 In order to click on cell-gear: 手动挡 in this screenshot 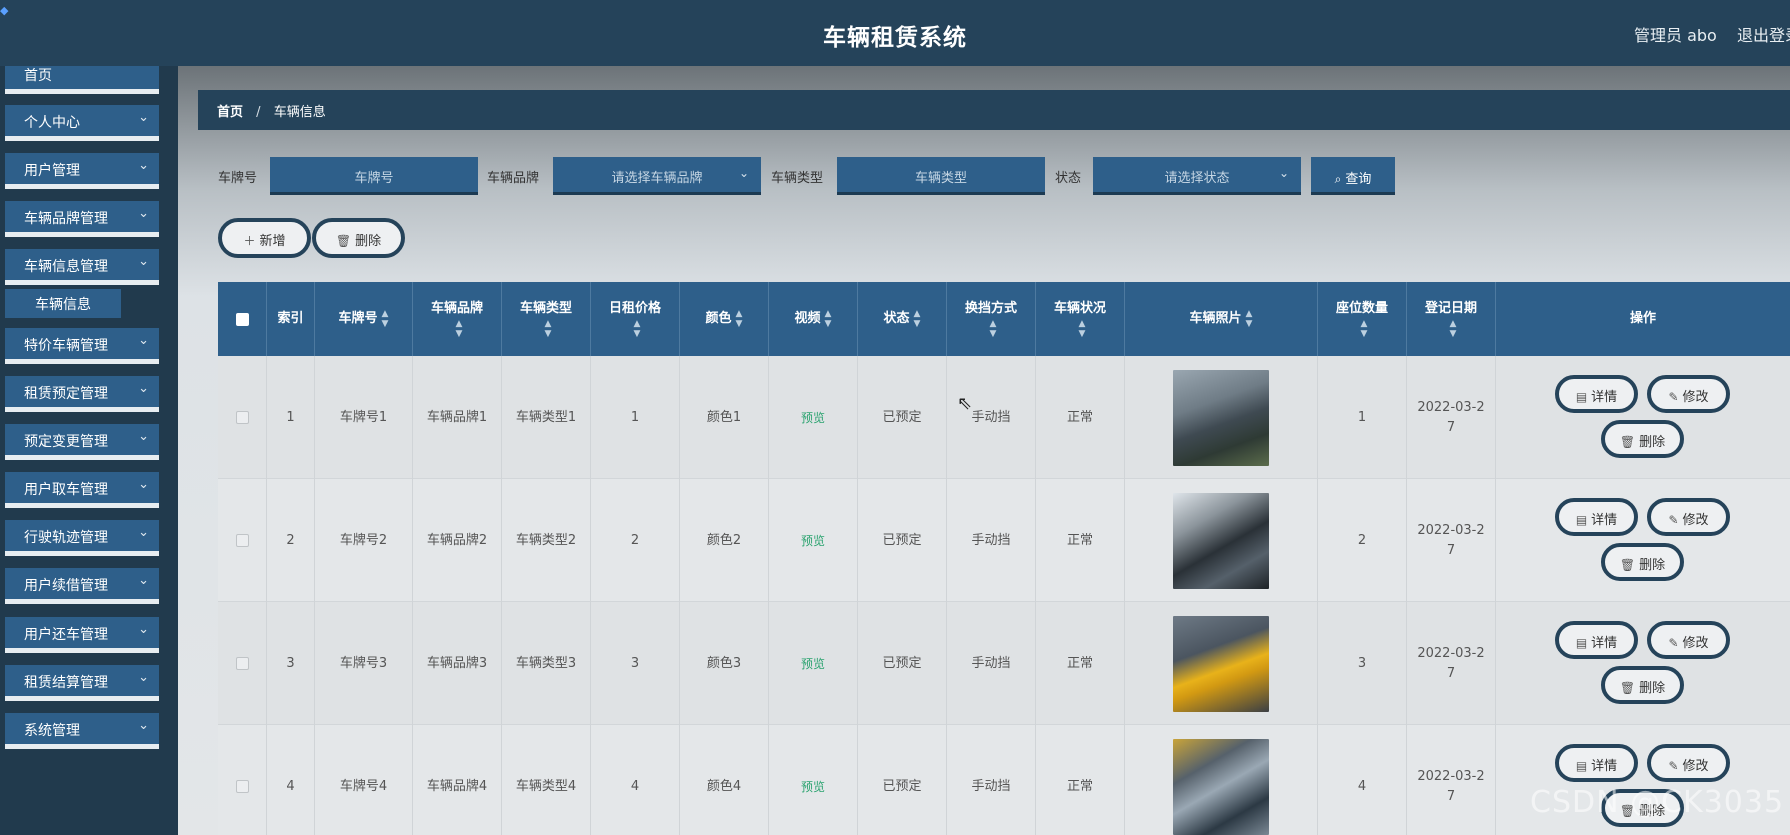, I will do `click(991, 540)`.